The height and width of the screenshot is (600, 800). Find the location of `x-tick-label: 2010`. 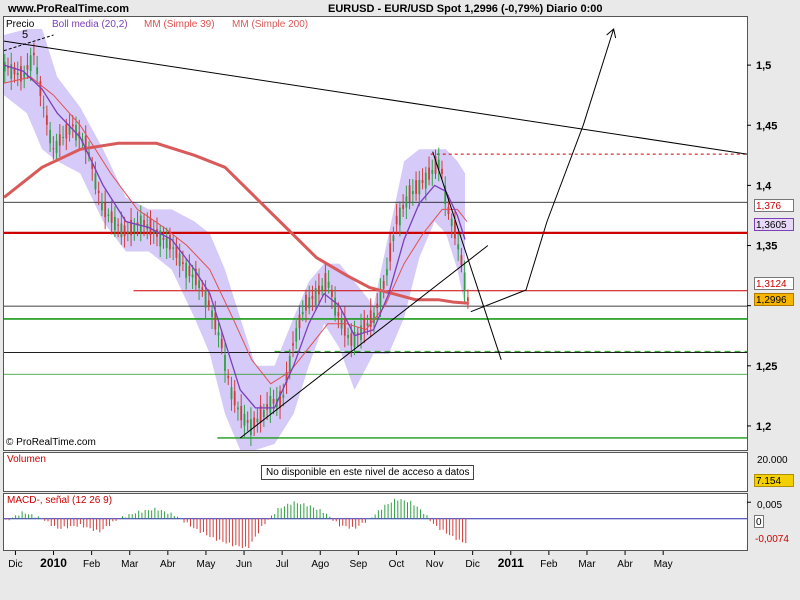

x-tick-label: 2010 is located at coordinates (53, 563).